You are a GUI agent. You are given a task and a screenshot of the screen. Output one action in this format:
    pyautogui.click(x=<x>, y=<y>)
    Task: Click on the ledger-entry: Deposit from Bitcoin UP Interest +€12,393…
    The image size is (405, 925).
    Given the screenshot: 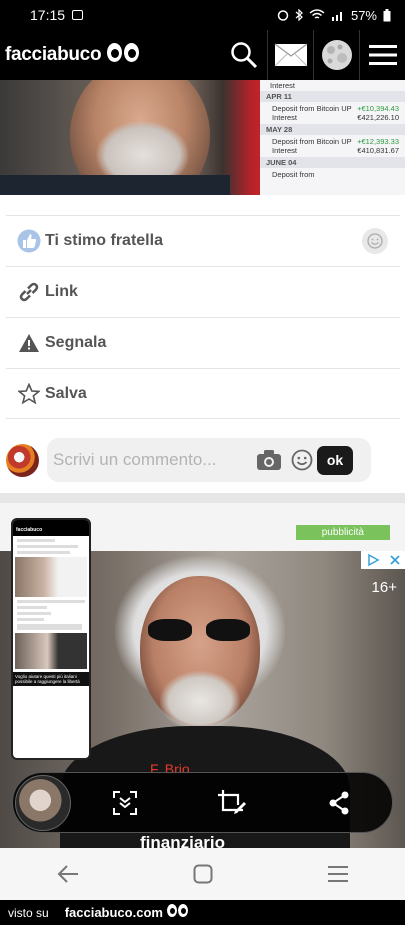 What is the action you would take?
    pyautogui.click(x=332, y=146)
    